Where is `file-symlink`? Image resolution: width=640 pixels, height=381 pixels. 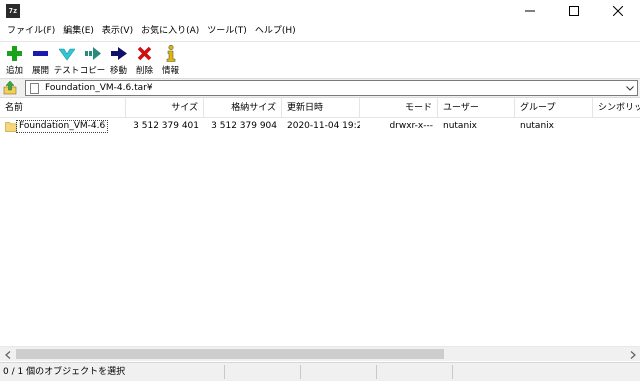
file-symlink is located at coordinates (616, 126).